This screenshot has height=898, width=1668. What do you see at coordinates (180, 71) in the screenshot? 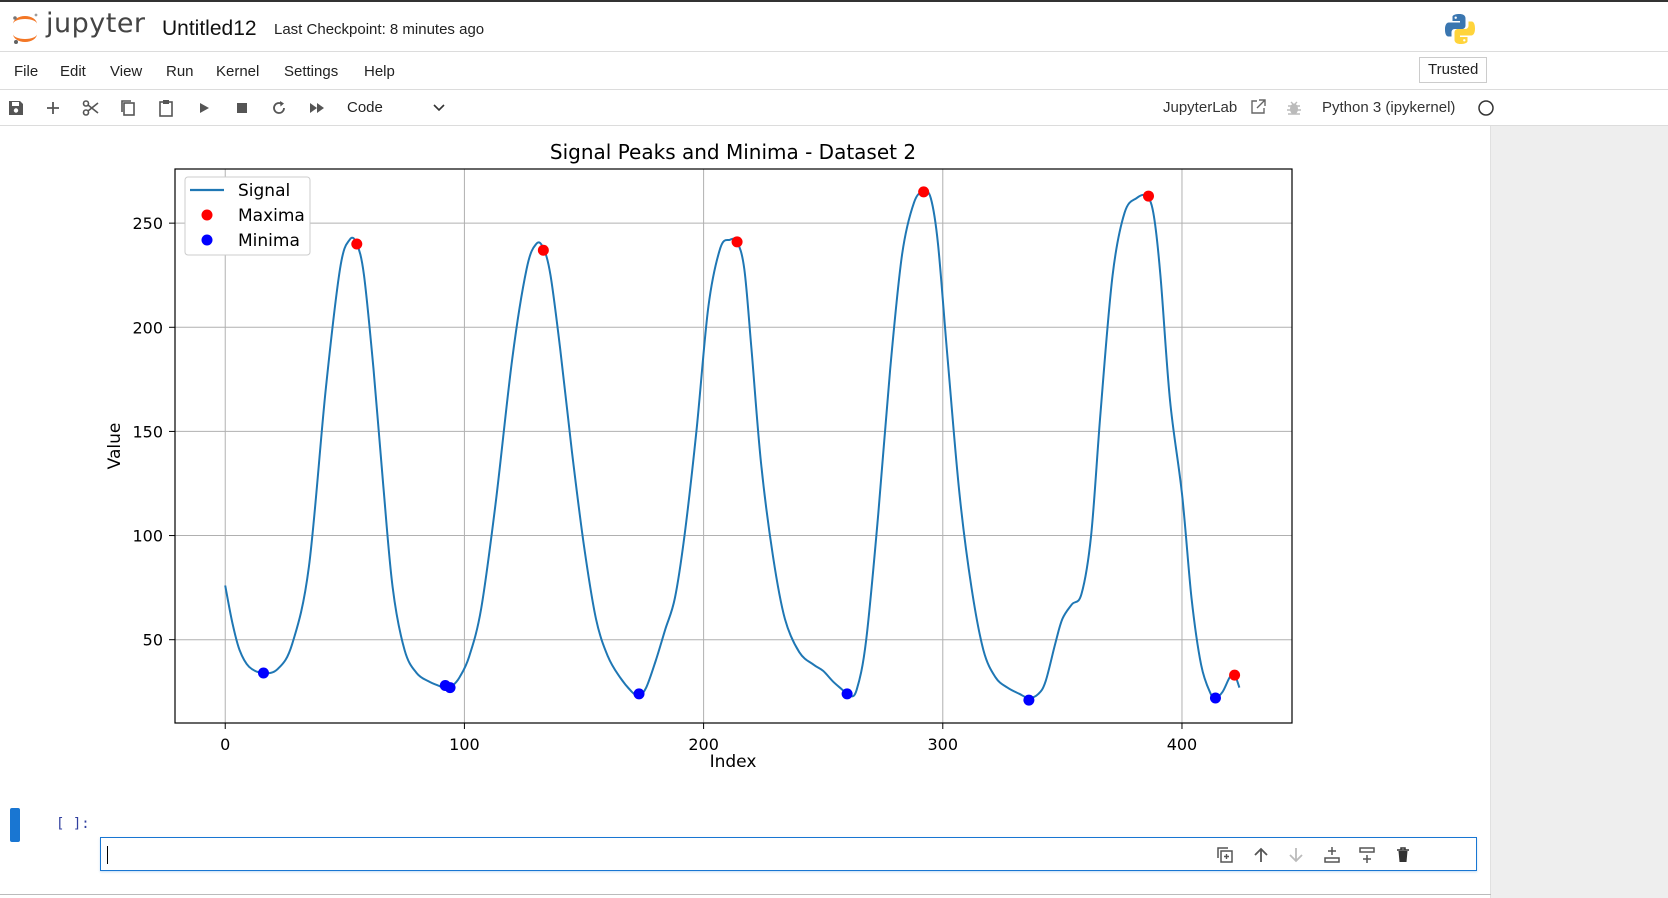
I see `menu-run: Run` at bounding box center [180, 71].